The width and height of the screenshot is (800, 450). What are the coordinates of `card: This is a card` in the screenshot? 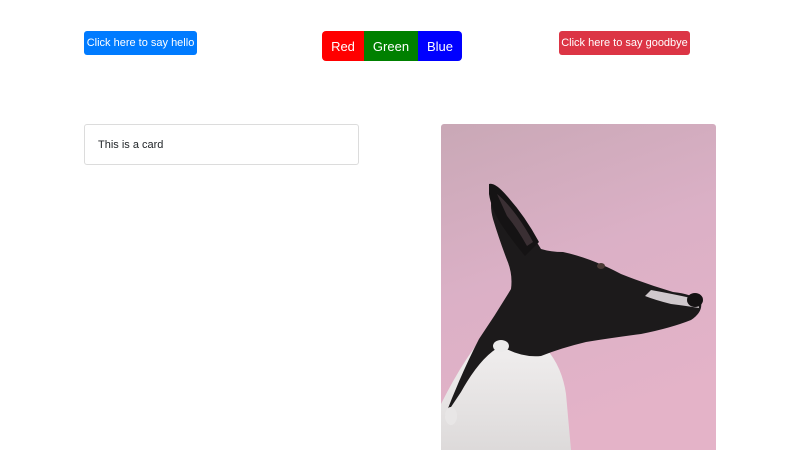 It's located at (221, 144).